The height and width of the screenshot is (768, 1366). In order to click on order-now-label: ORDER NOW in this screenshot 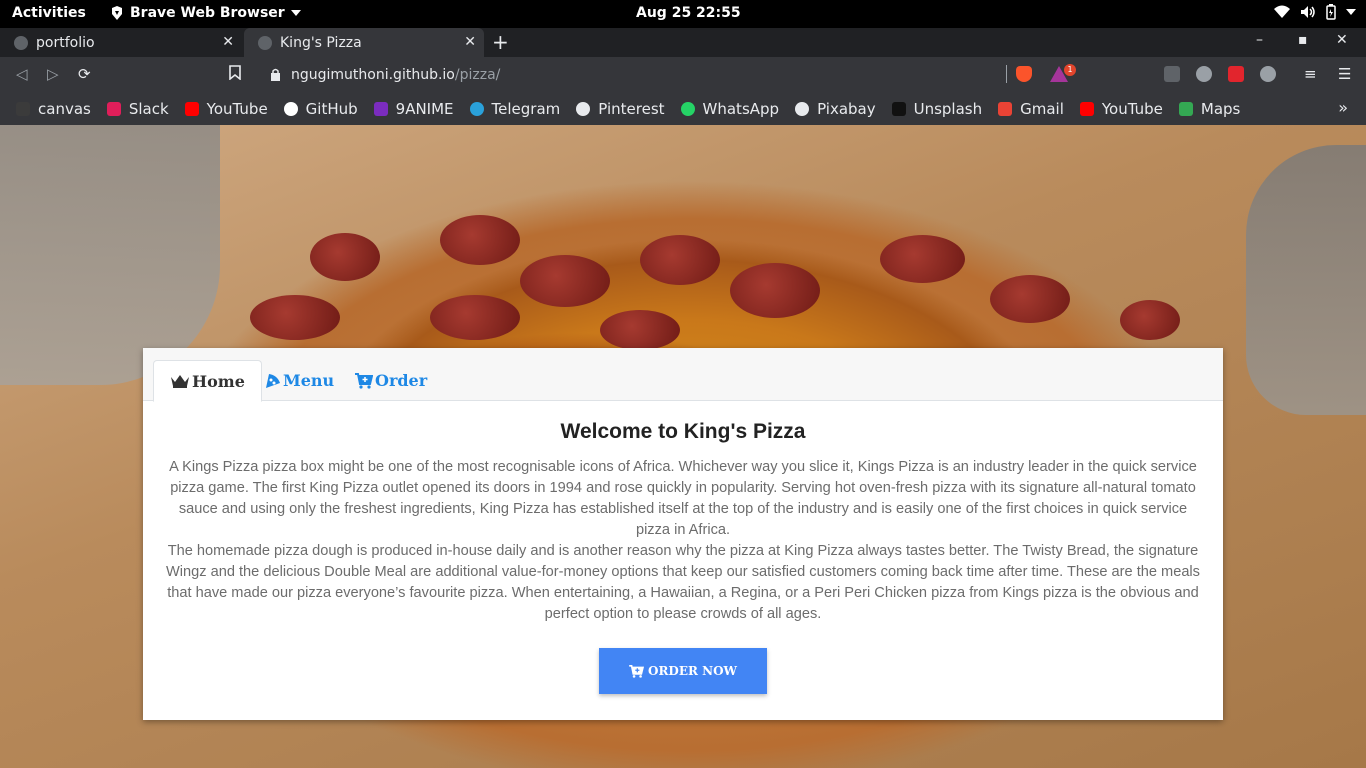, I will do `click(692, 671)`.